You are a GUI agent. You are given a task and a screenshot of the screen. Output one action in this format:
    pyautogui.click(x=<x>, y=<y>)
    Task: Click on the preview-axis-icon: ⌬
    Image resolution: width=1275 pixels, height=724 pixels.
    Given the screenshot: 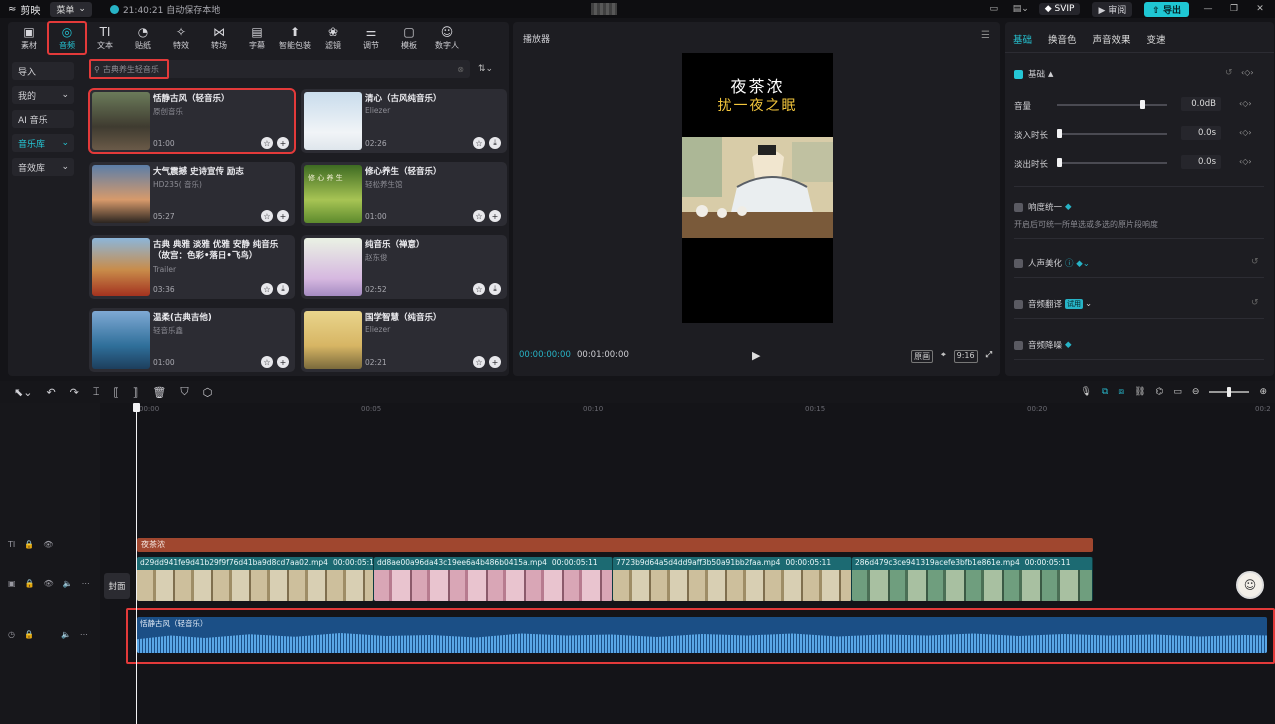 What is the action you would take?
    pyautogui.click(x=1160, y=392)
    